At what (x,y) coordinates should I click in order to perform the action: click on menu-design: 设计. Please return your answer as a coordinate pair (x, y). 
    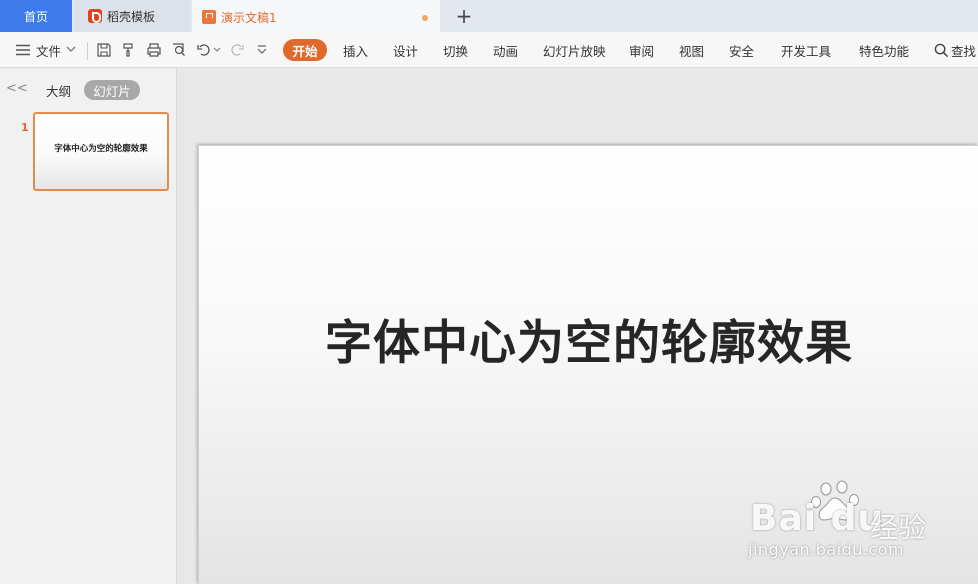
    Looking at the image, I should click on (405, 50).